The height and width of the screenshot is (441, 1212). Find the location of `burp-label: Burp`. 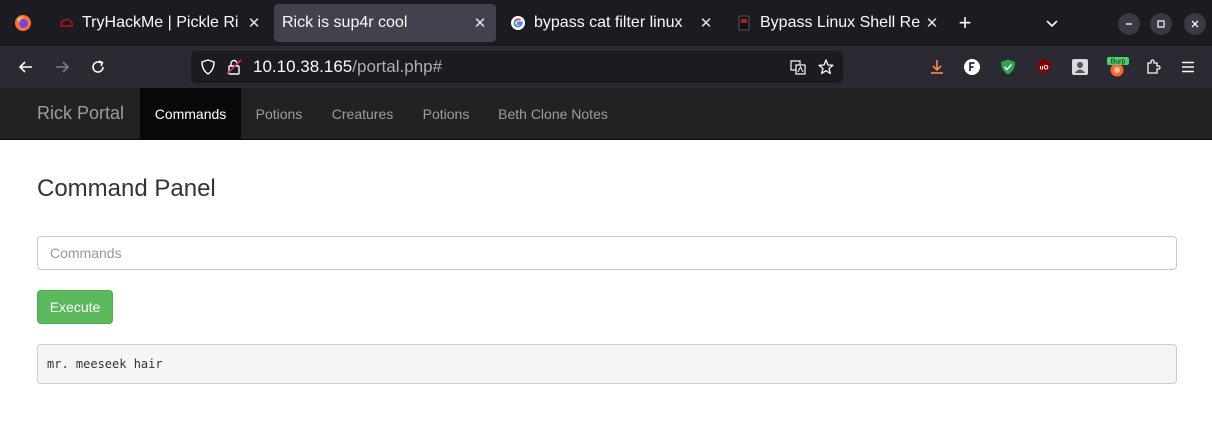

burp-label: Burp is located at coordinates (1118, 62).